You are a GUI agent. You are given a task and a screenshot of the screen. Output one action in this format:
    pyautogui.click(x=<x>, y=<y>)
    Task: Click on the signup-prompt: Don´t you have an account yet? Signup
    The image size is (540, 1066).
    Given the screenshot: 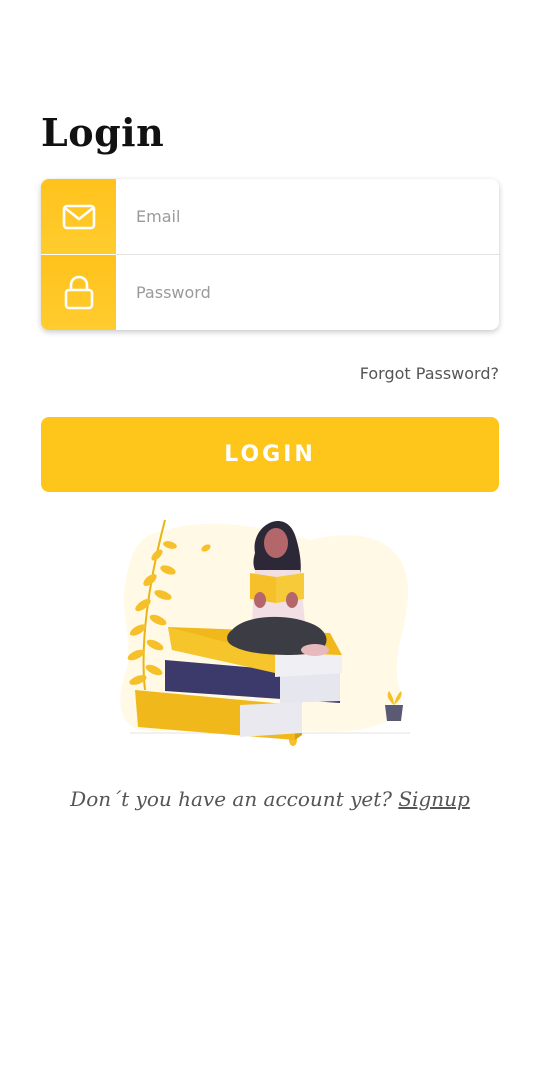 What is the action you would take?
    pyautogui.click(x=270, y=799)
    